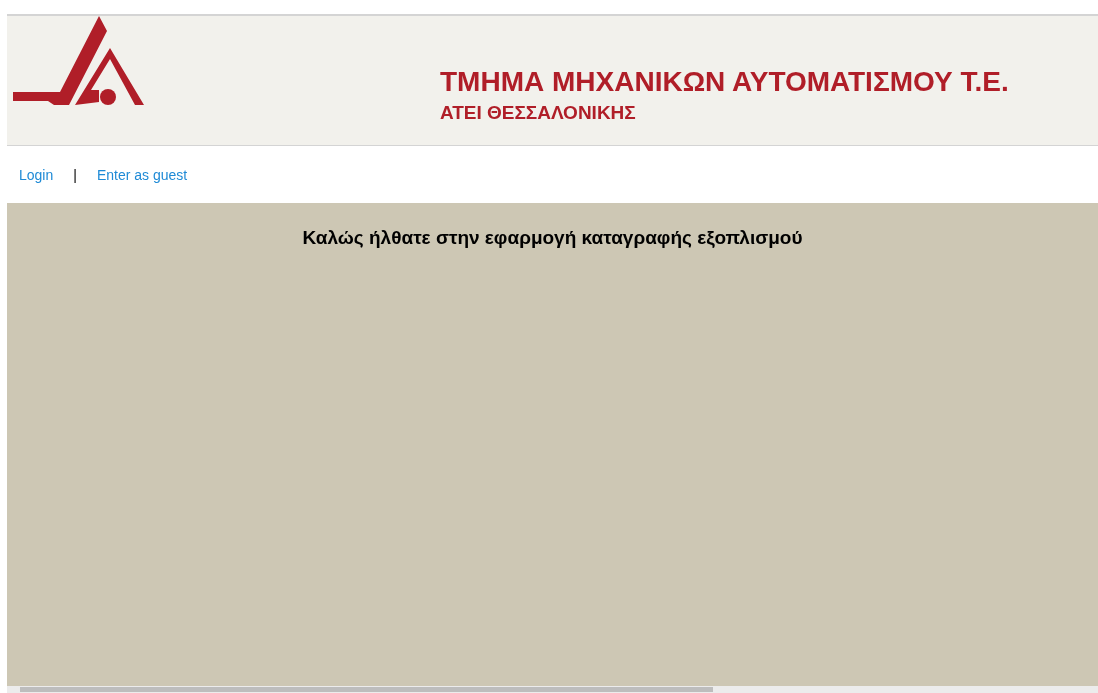 Image resolution: width=1098 pixels, height=693 pixels. I want to click on guest-link: Enter as guest, so click(142, 174).